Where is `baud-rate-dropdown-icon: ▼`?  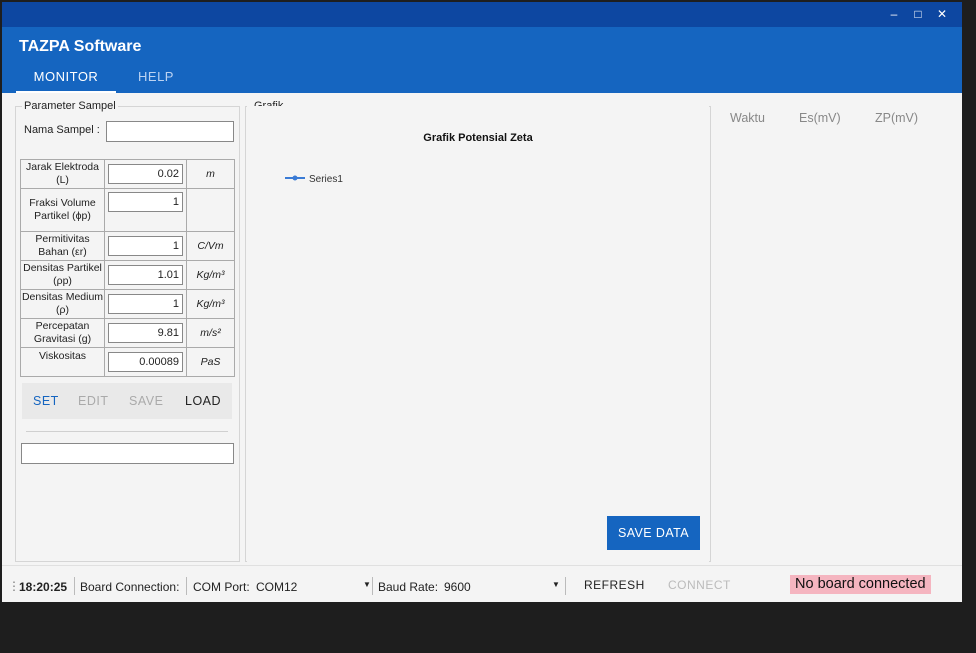
baud-rate-dropdown-icon: ▼ is located at coordinates (556, 584).